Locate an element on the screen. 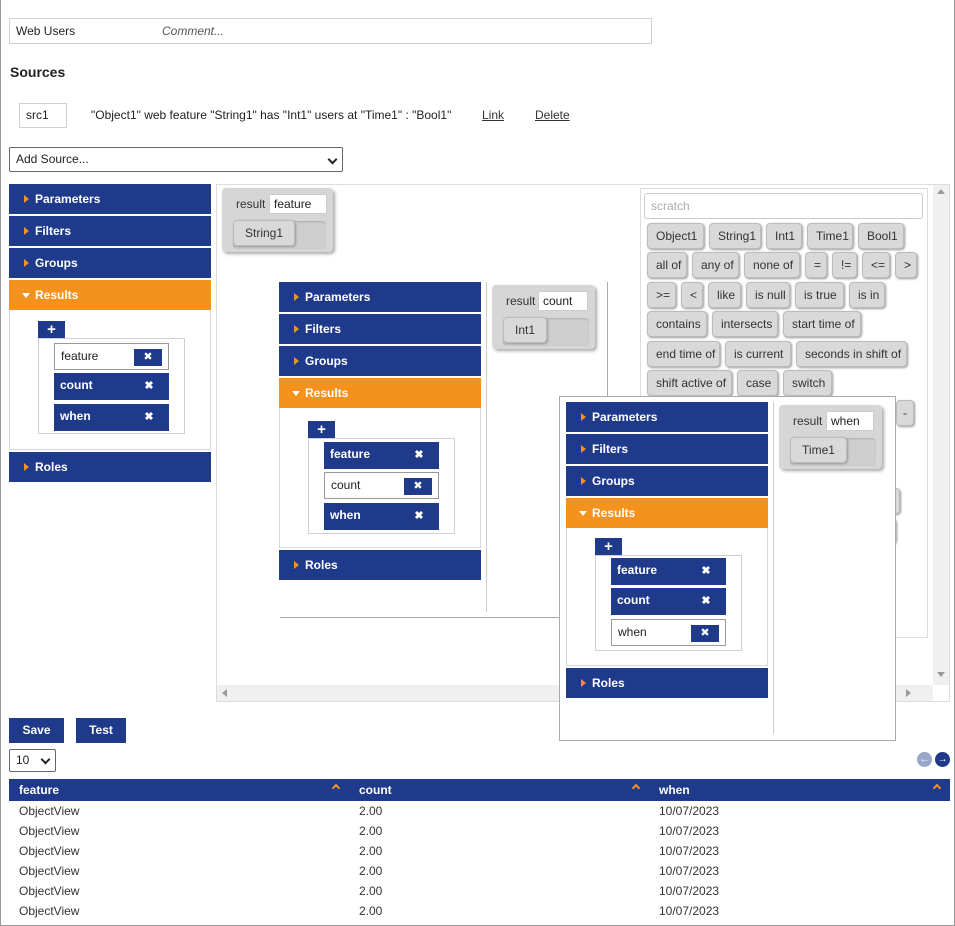  save-button: Save is located at coordinates (36, 730).